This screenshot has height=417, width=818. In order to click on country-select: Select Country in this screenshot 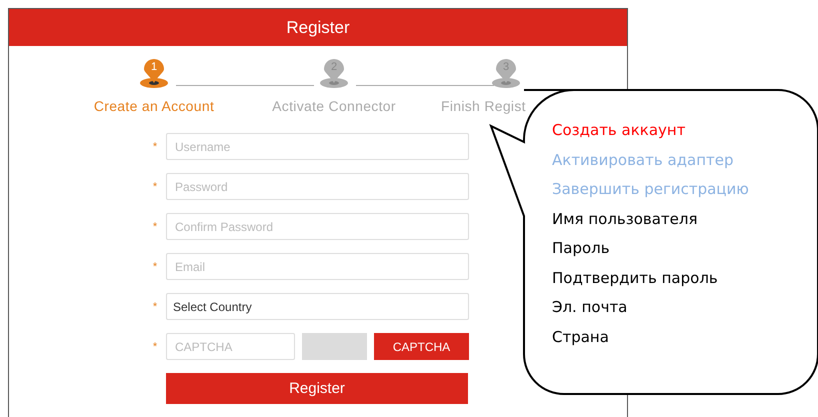, I will do `click(317, 306)`.